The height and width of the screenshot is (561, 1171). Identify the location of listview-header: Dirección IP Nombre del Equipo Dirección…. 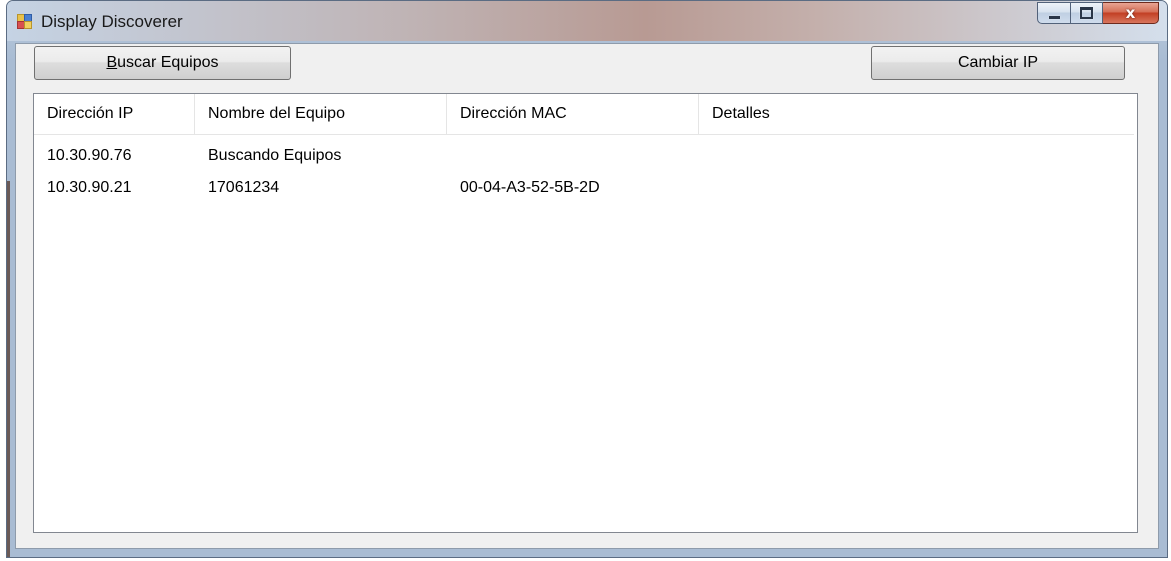
(584, 114).